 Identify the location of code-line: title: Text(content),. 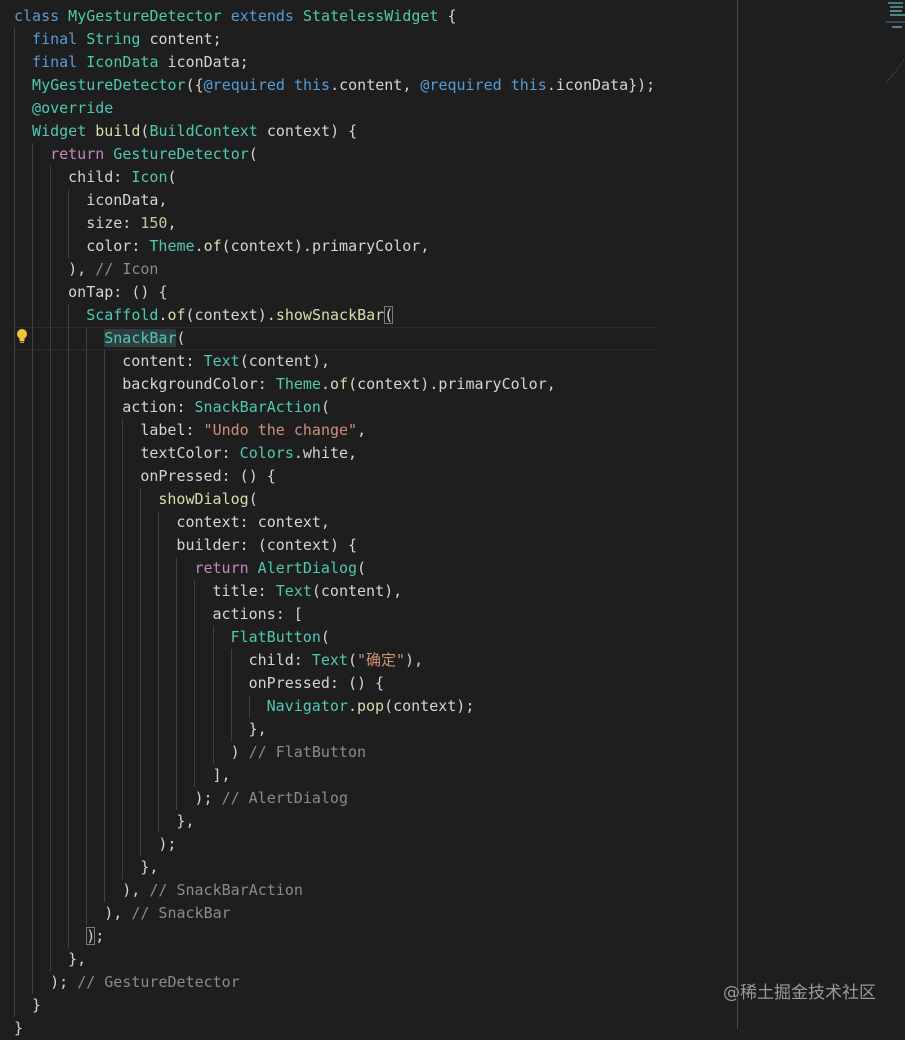
(334, 591).